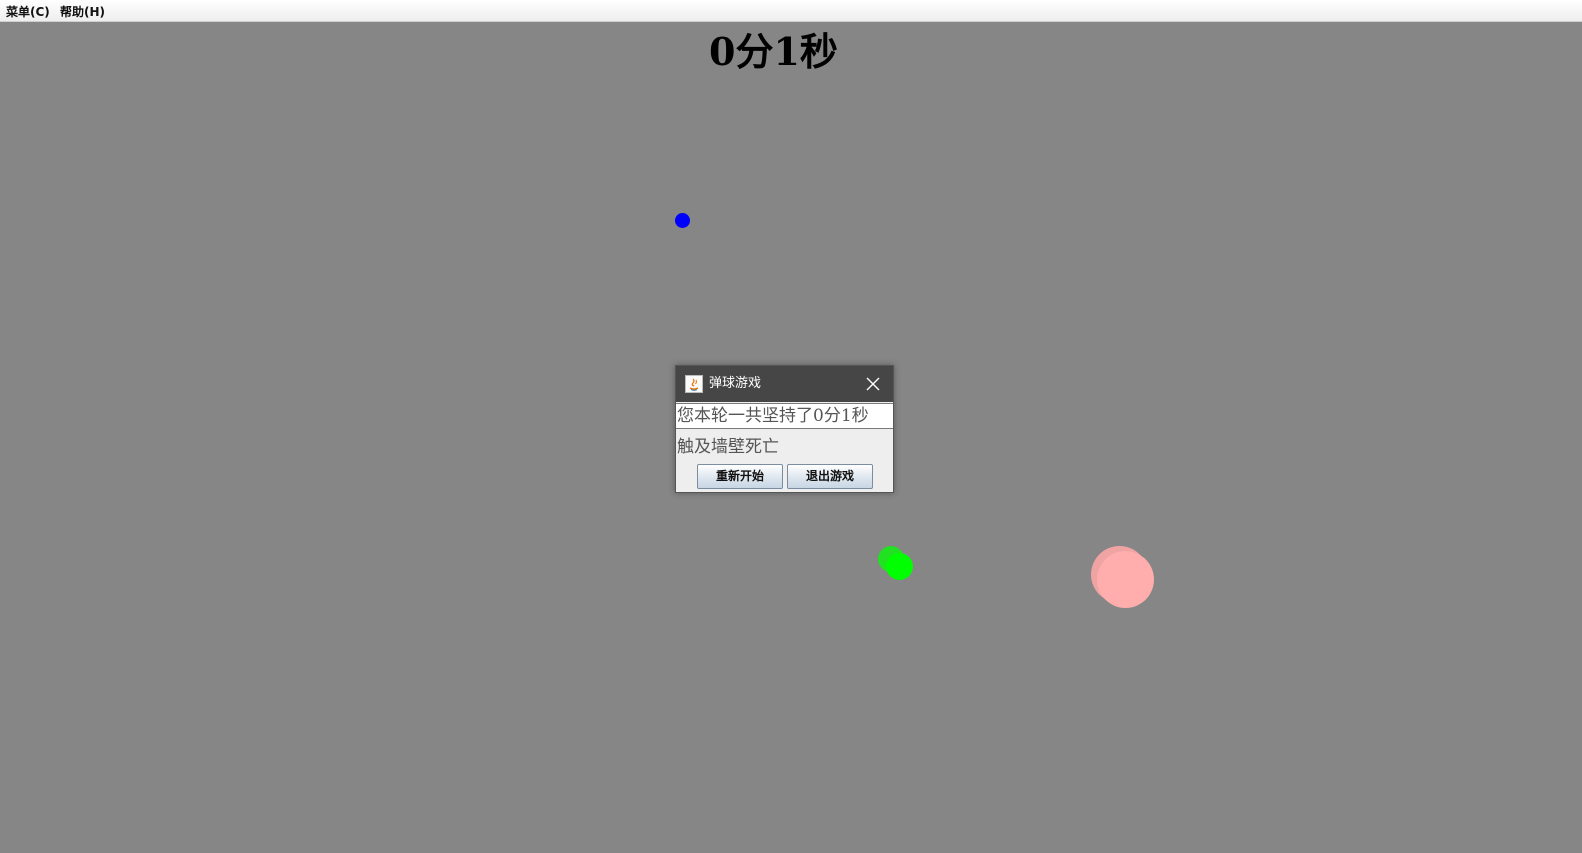 This screenshot has height=853, width=1582. Describe the element at coordinates (830, 476) in the screenshot. I see `quit-button: 退出游戏` at that location.